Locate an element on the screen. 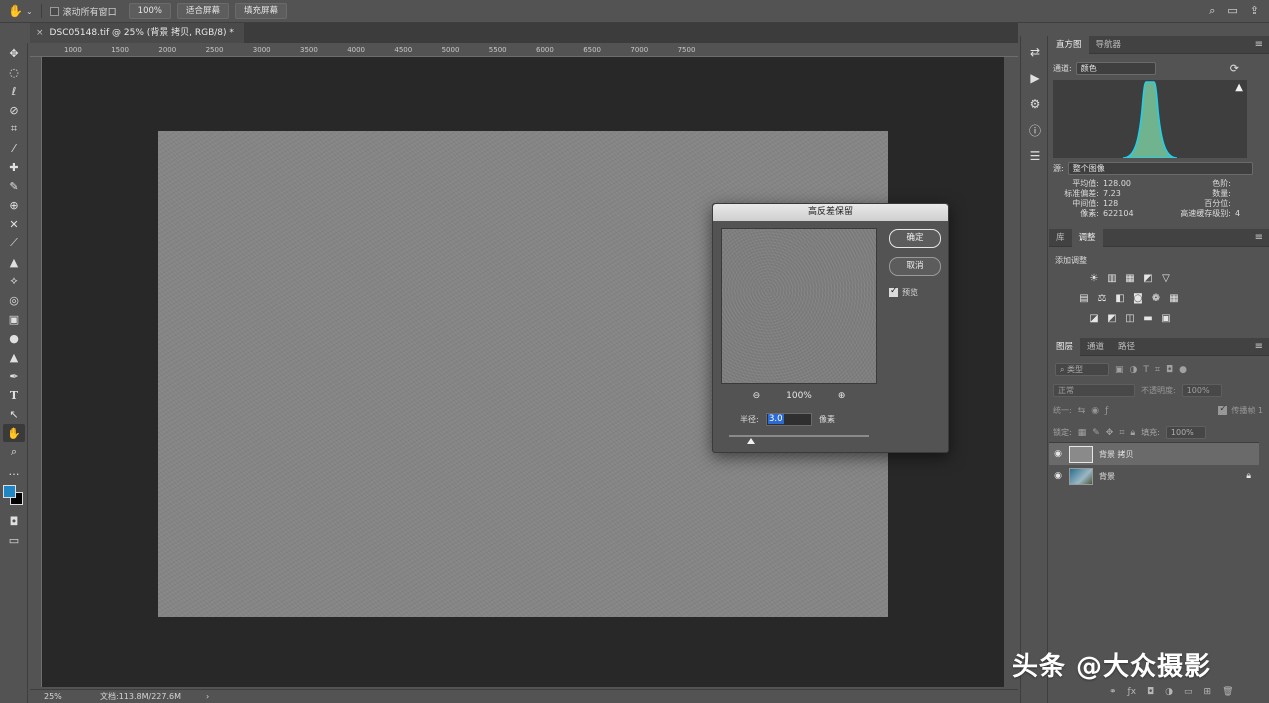 The width and height of the screenshot is (1269, 703). smudge-tool-icon: ⟡ is located at coordinates (14, 281).